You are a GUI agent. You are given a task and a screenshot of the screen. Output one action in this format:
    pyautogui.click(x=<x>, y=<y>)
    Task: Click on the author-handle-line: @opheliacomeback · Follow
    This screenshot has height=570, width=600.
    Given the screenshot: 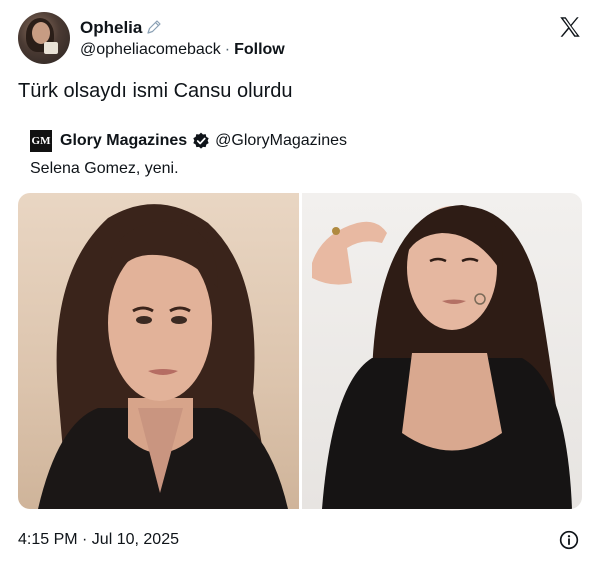 What is the action you would take?
    pyautogui.click(x=182, y=50)
    